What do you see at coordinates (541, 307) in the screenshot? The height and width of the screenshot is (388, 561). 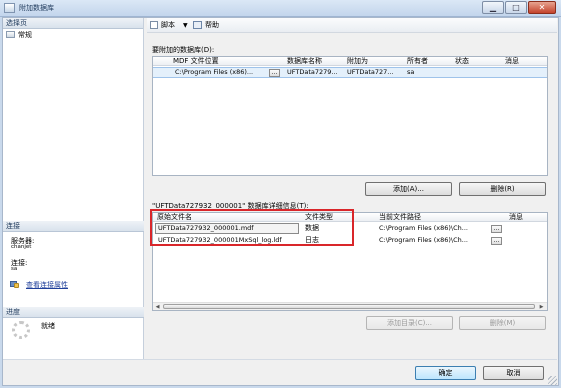 I see `scroll-right-icon: ▶` at bounding box center [541, 307].